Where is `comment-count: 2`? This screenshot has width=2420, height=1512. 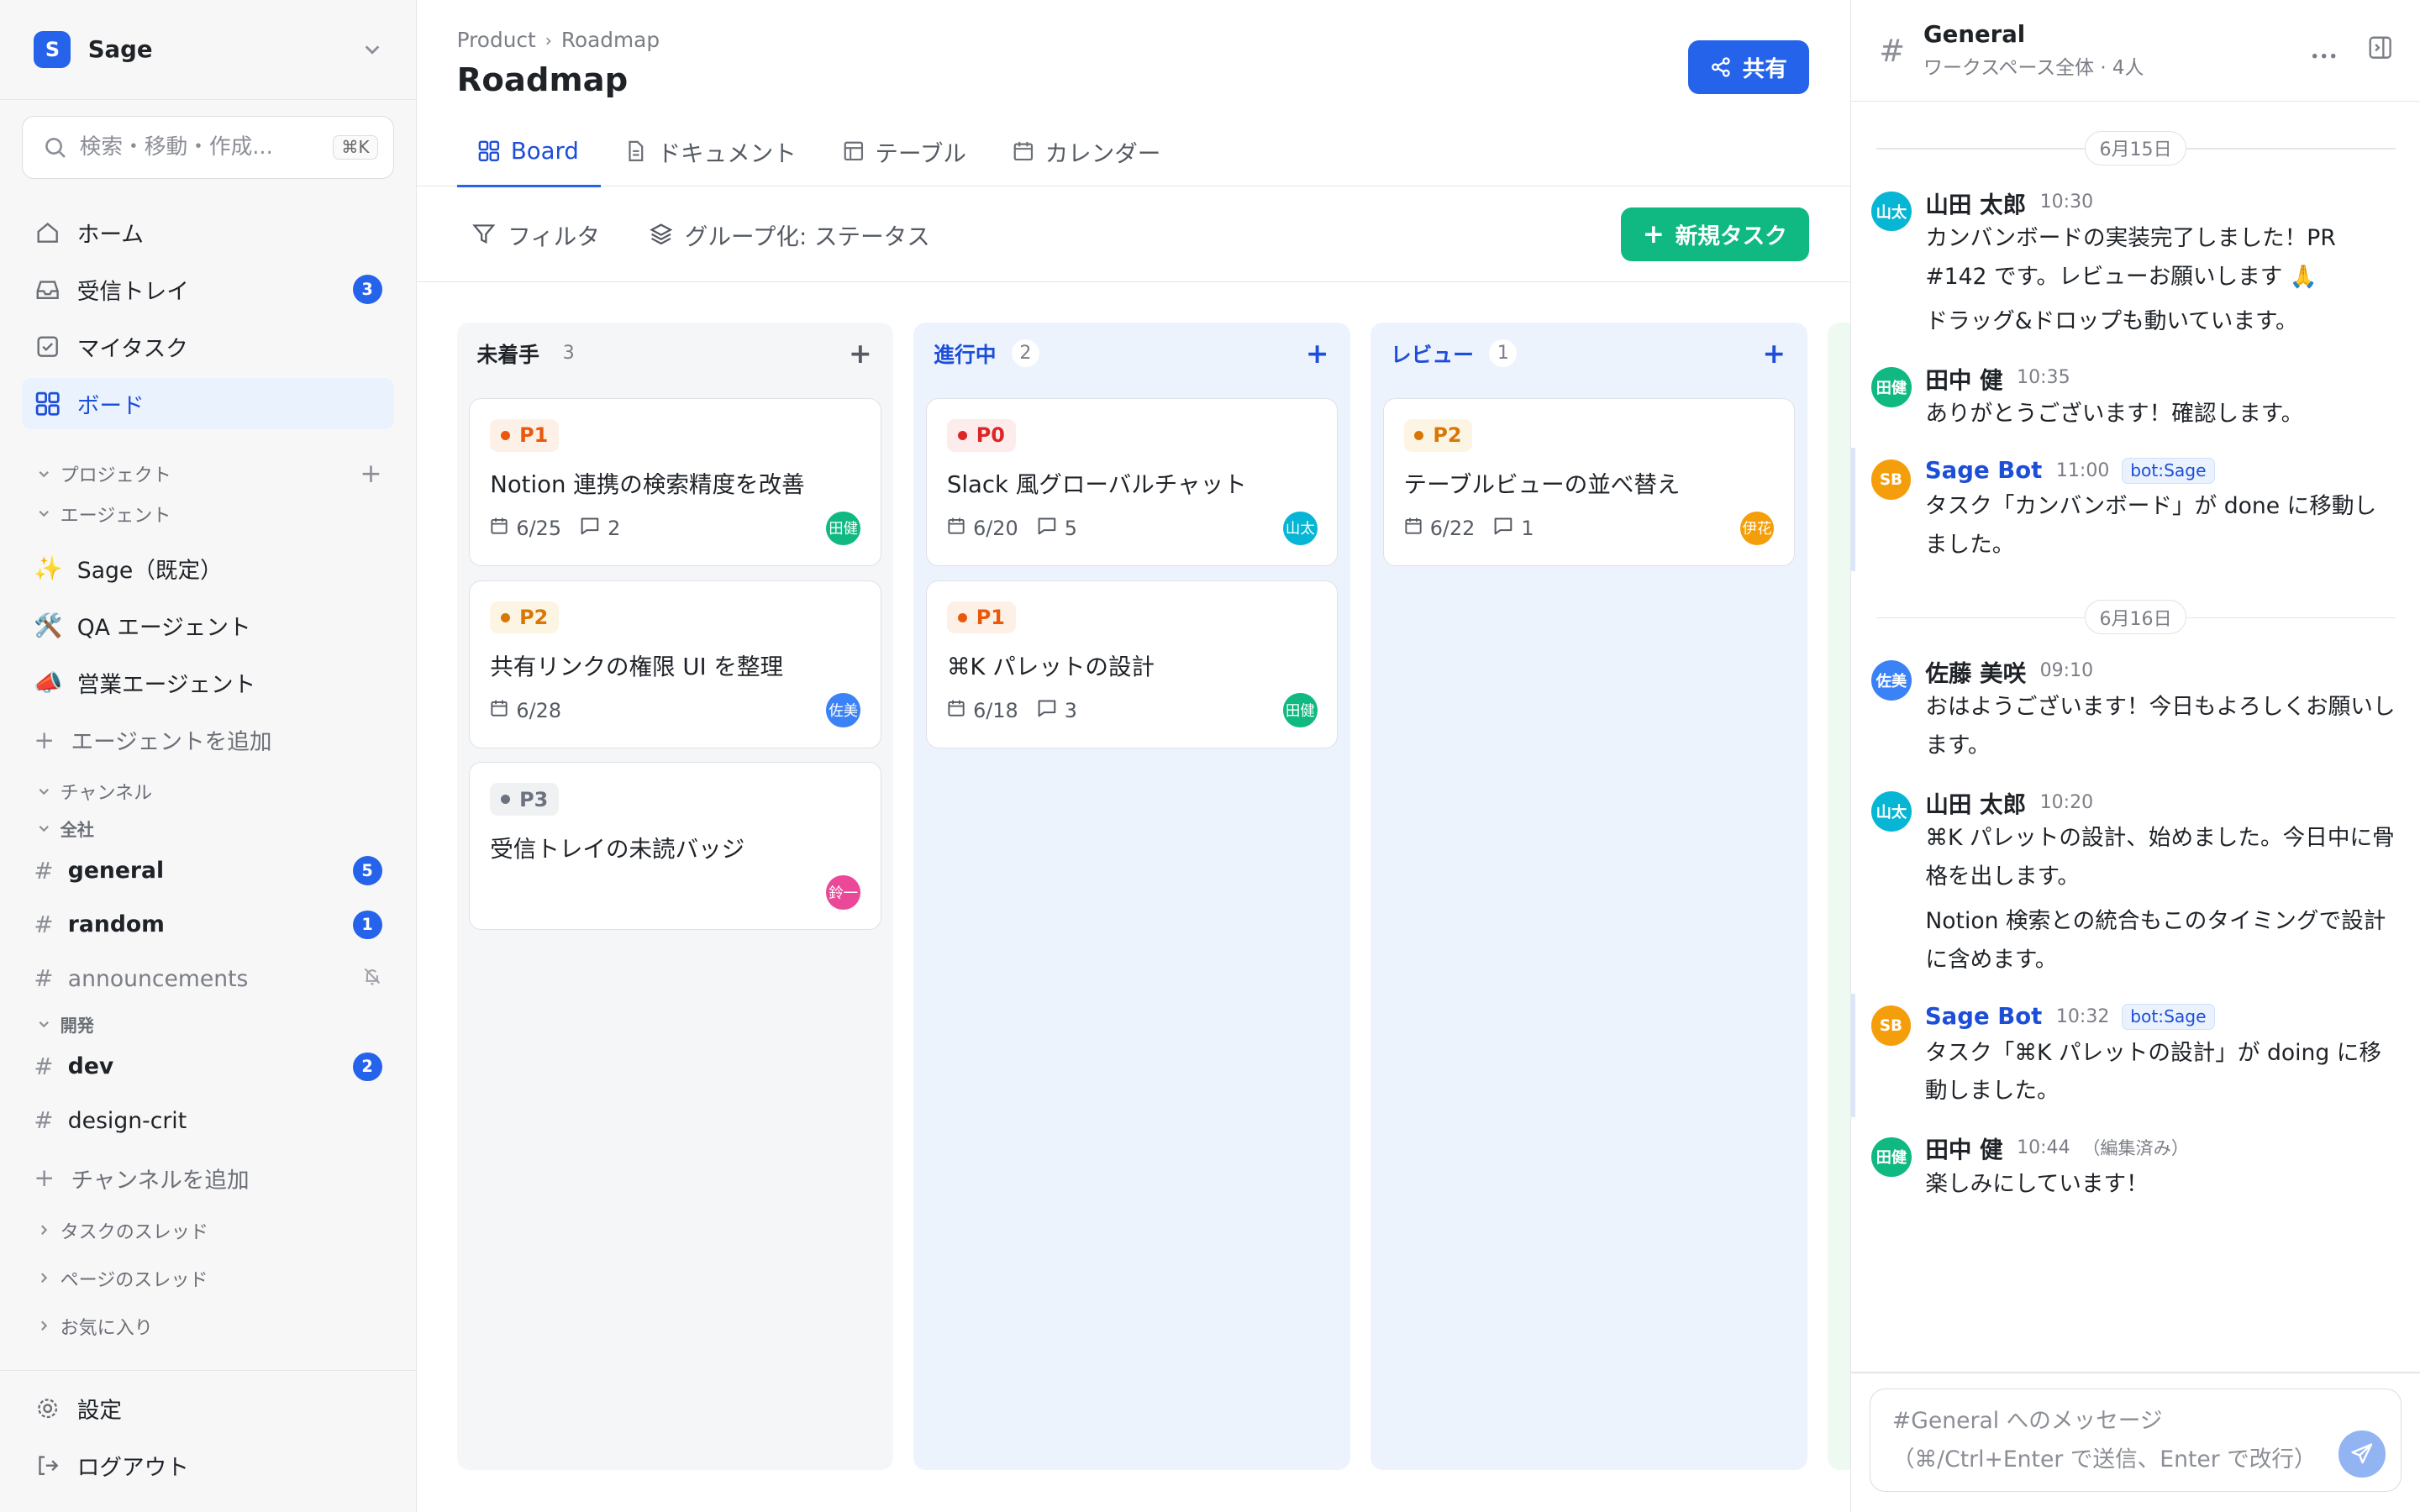
comment-count: 2 is located at coordinates (600, 528).